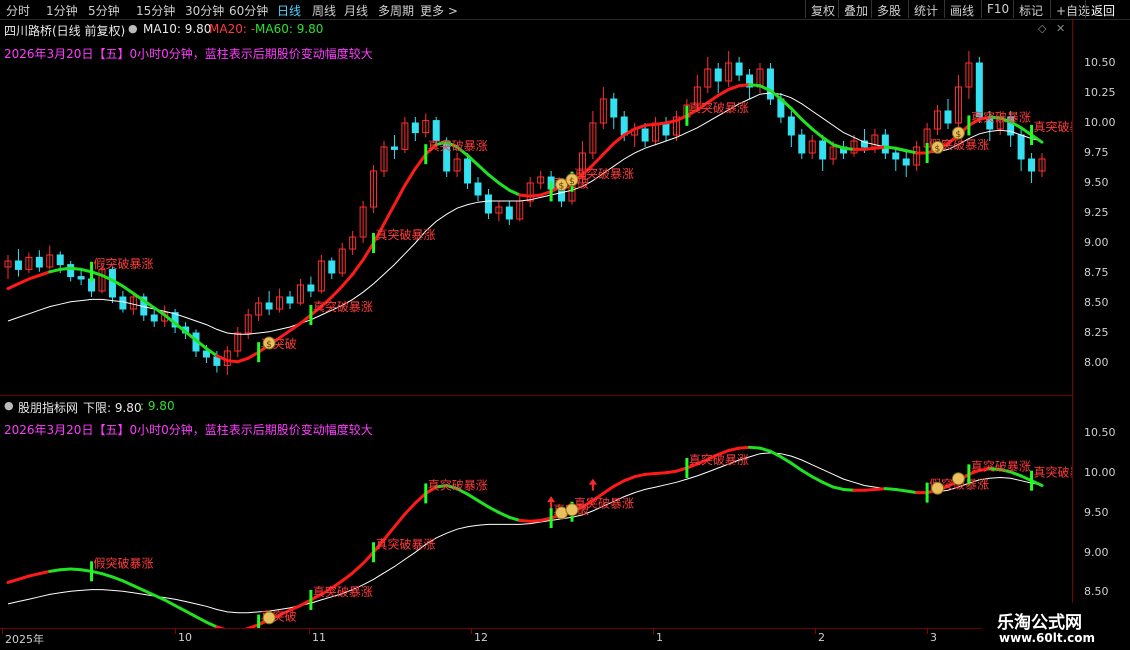 Image resolution: width=1130 pixels, height=650 pixels. Describe the element at coordinates (1100, 432) in the screenshot. I see `sub-ytick: 10.50` at that location.